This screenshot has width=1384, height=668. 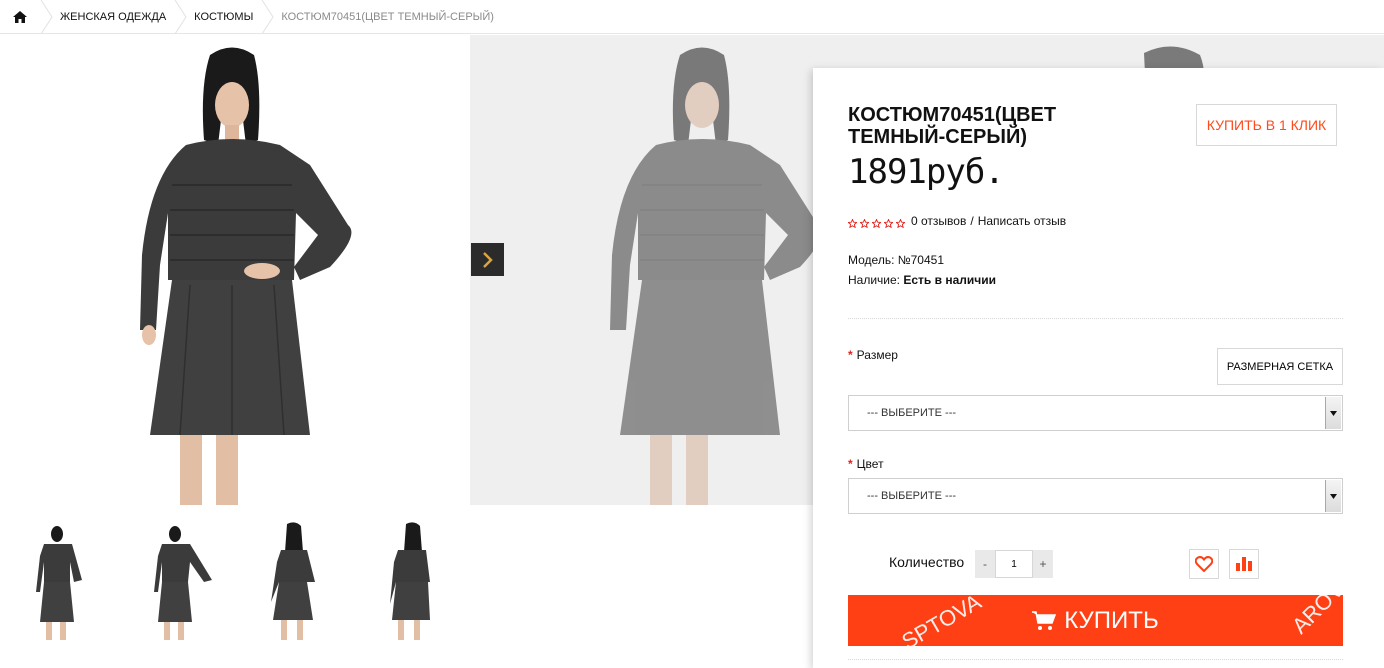 I want to click on product-meta: Модель: №70451 Наличие: Есть в наличии, so click(x=922, y=270).